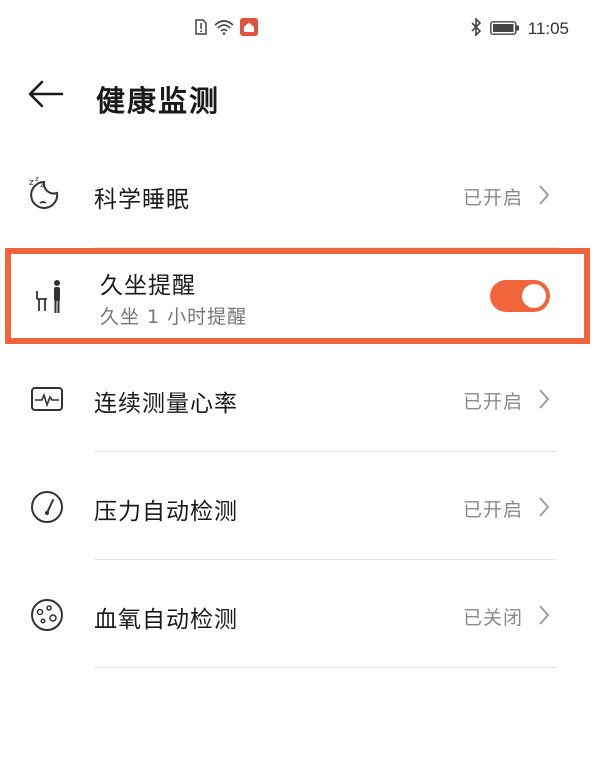 The image size is (595, 761). I want to click on list-item-spo2-detection: 血氧自动检测 已关闭, so click(297, 614).